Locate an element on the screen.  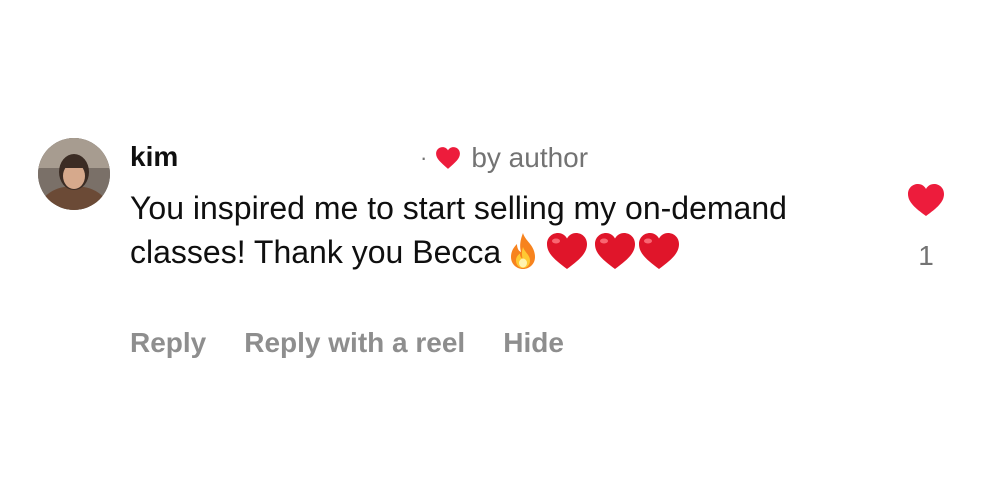
hide-button: Hide is located at coordinates (533, 343).